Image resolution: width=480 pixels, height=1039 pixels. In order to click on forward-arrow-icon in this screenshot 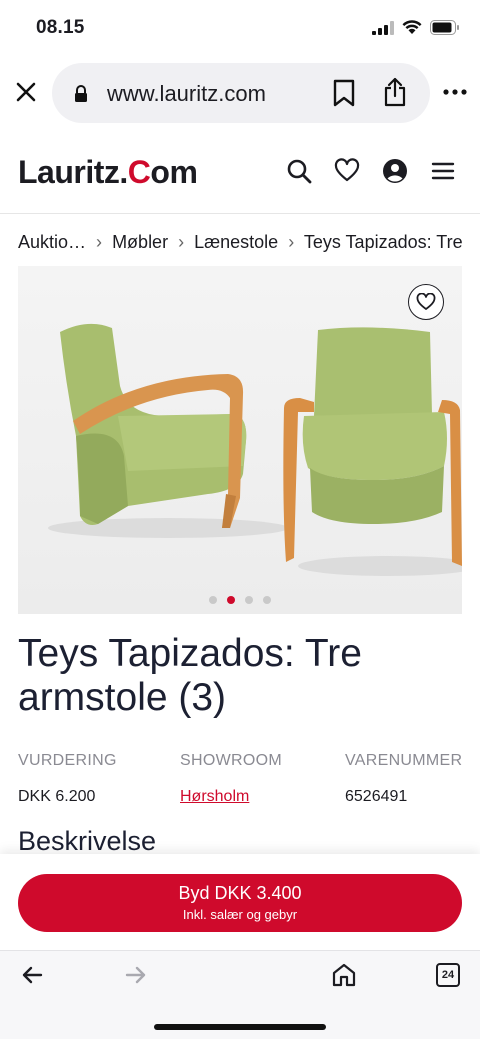, I will do `click(136, 975)`.